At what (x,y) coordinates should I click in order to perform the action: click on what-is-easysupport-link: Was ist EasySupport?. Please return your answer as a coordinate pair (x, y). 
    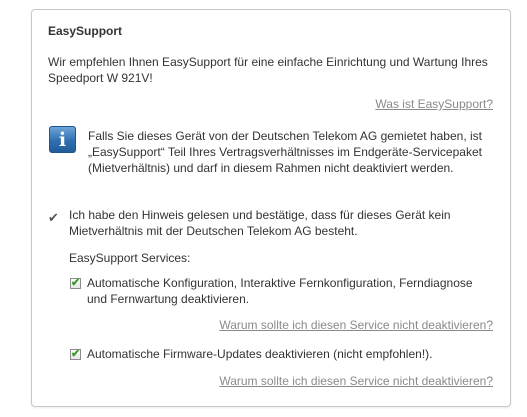
    Looking at the image, I should click on (434, 104).